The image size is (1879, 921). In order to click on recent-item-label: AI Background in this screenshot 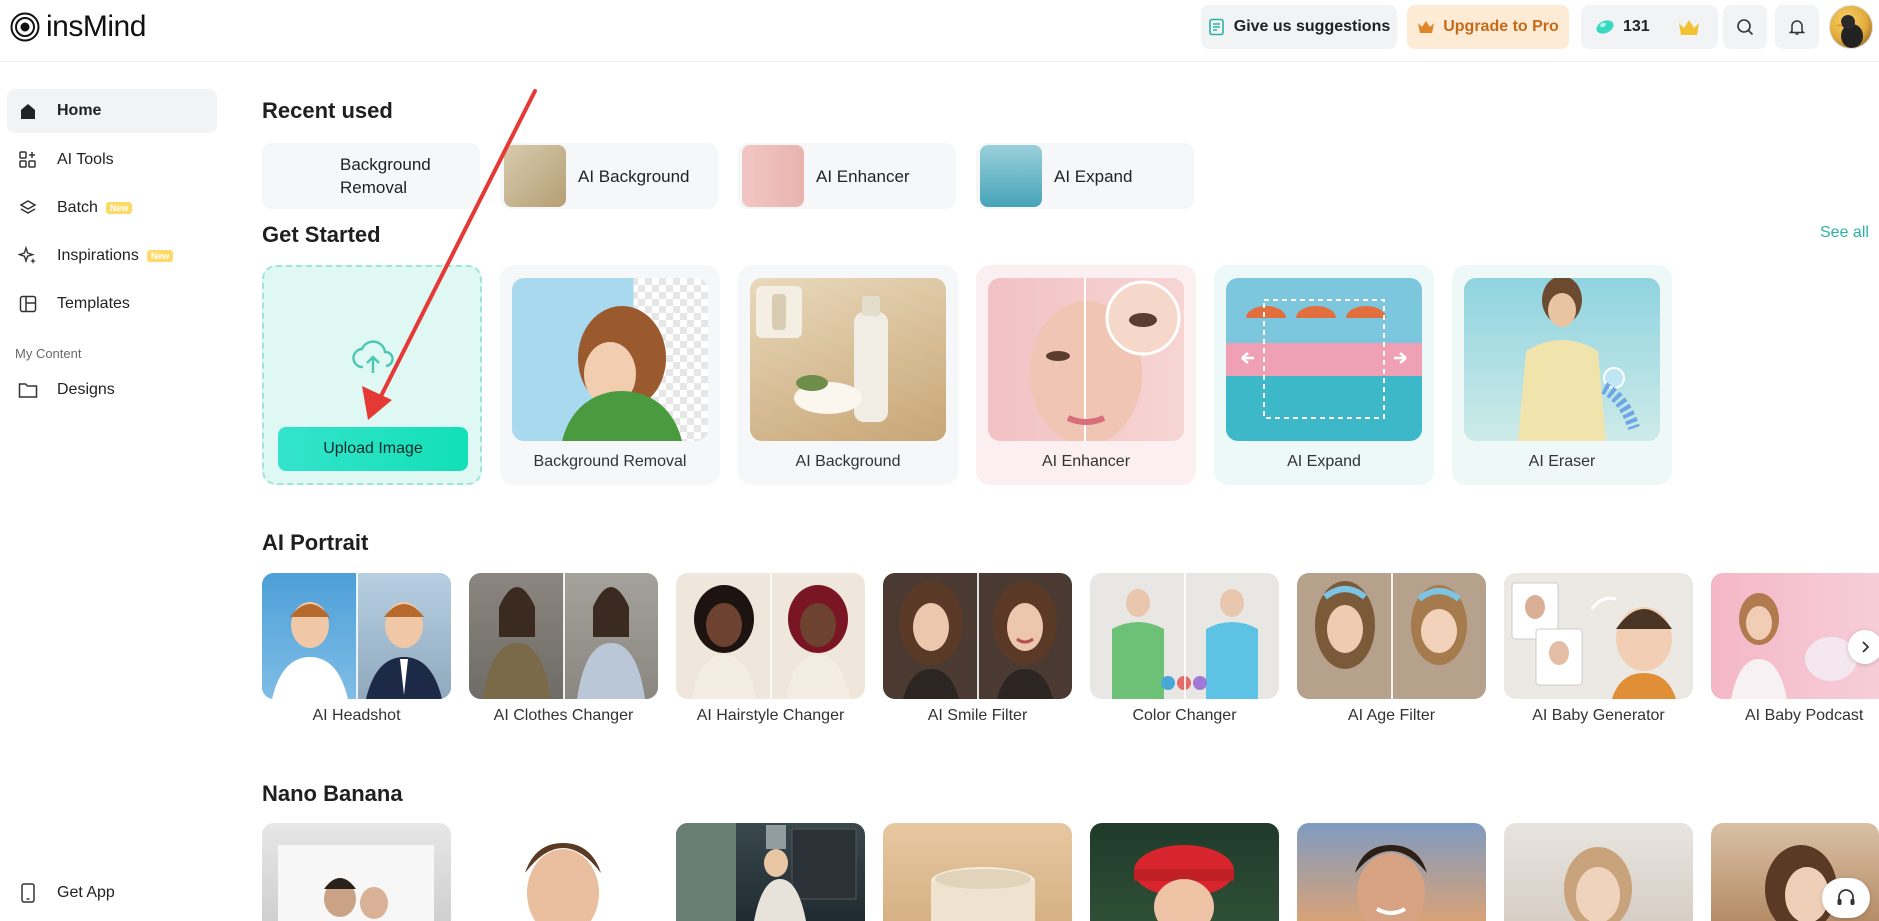, I will do `click(634, 176)`.